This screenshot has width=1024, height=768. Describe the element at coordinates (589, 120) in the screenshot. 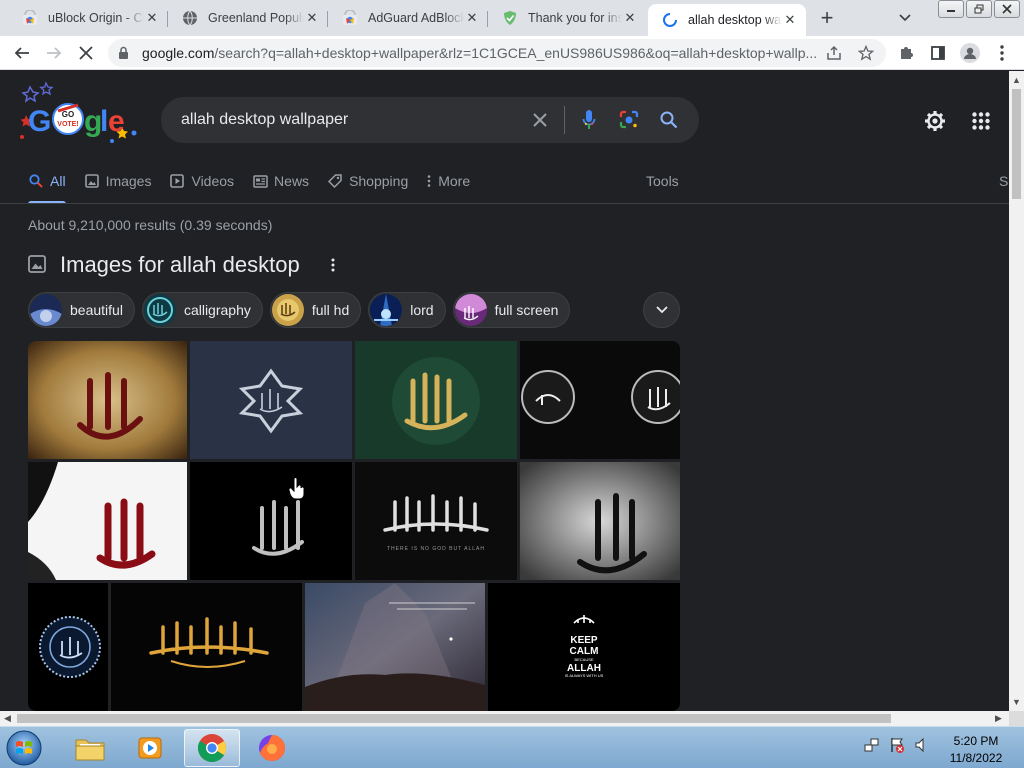

I see `voice-search-button` at that location.